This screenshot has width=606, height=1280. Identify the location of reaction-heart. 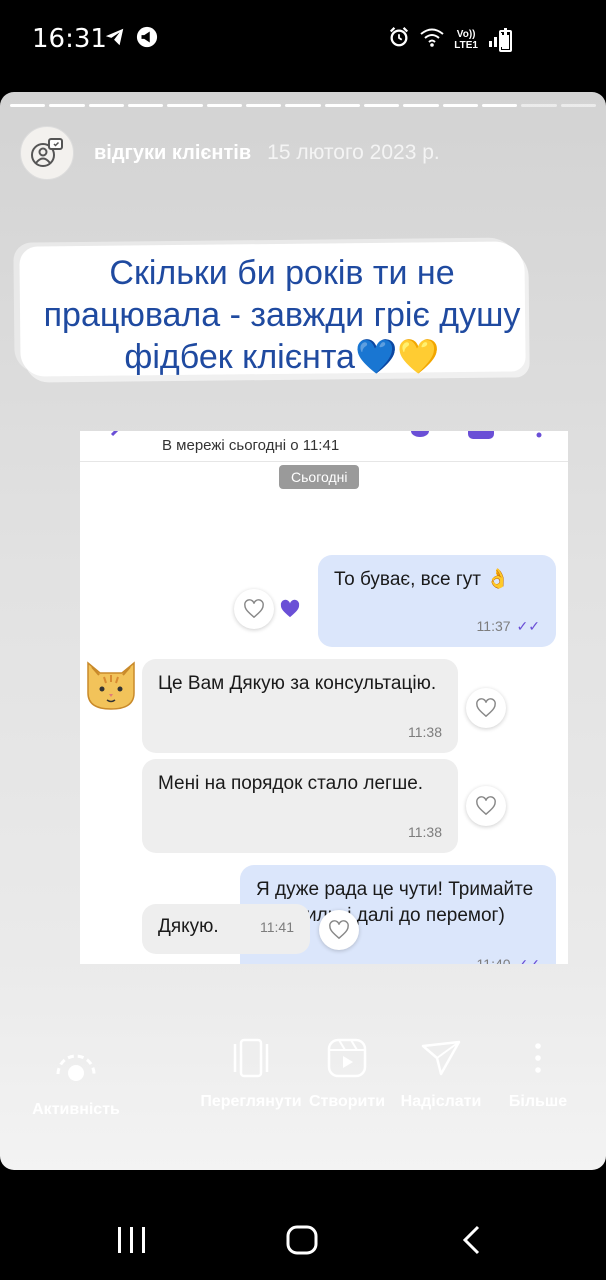
(290, 609).